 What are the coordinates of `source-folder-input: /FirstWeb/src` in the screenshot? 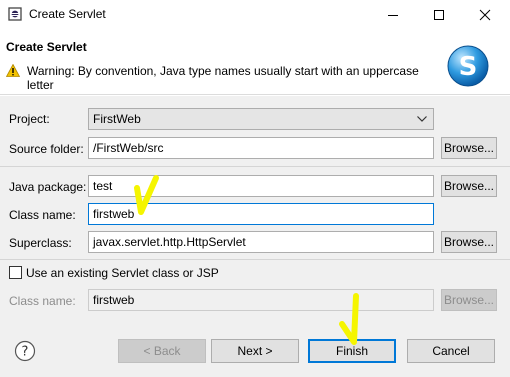 It's located at (261, 148).